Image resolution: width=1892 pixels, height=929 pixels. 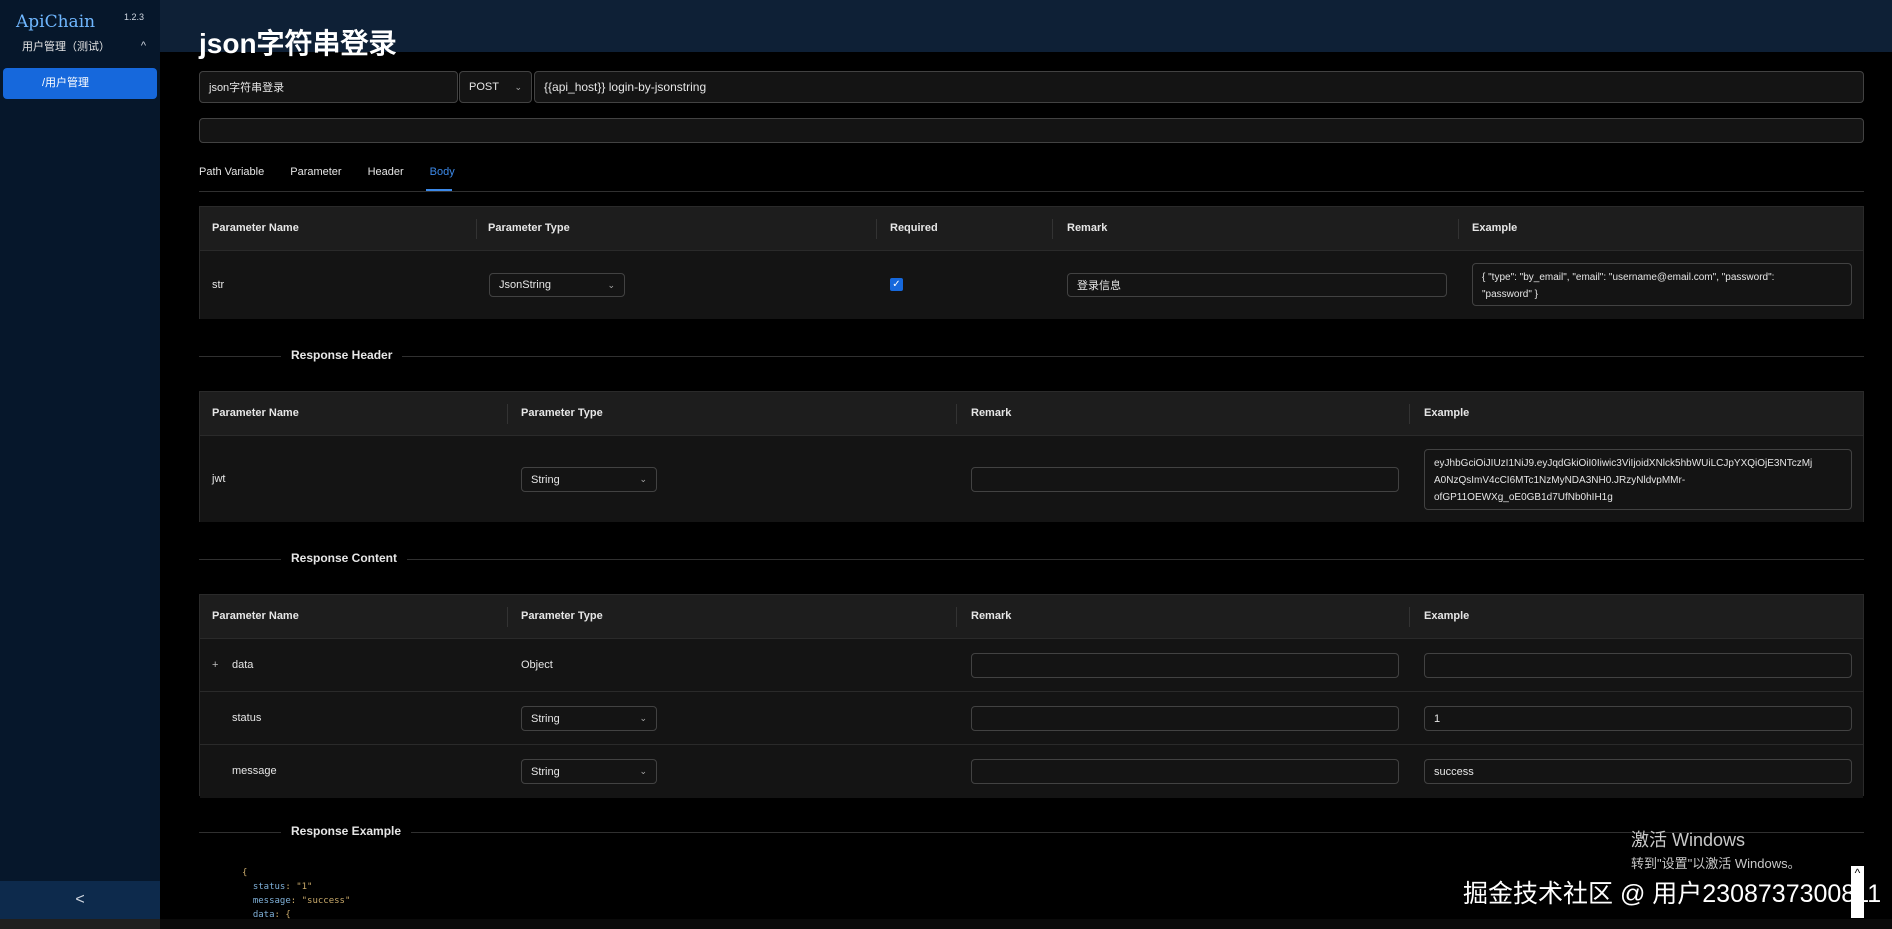 I want to click on tab-parameter: Parameter, so click(x=315, y=172).